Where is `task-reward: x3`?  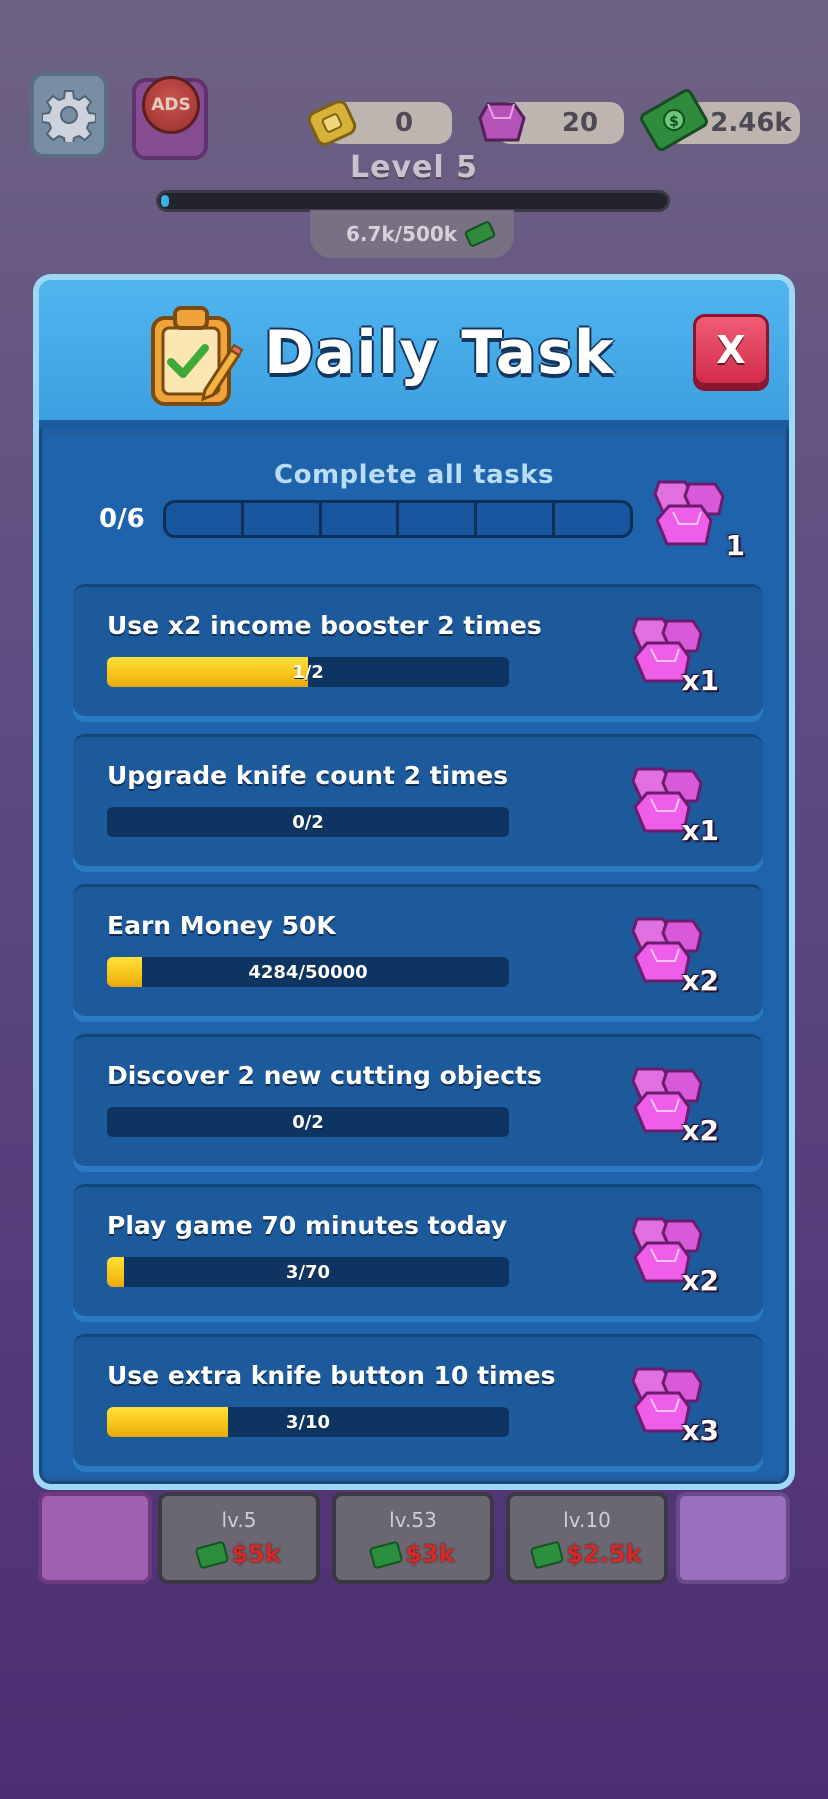
task-reward: x3 is located at coordinates (673, 1404).